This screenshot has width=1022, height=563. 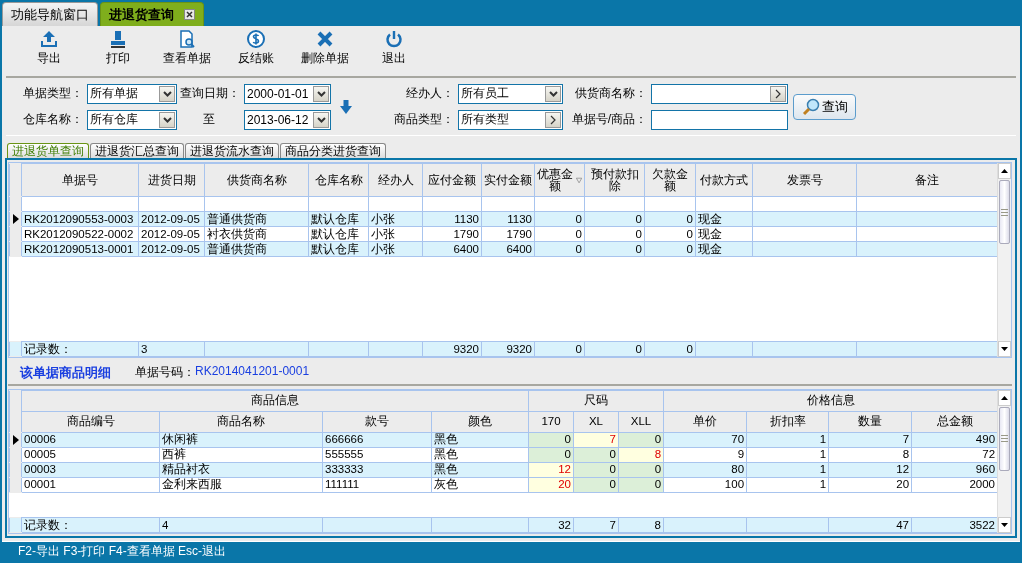 I want to click on document-search-icon, so click(x=186, y=38).